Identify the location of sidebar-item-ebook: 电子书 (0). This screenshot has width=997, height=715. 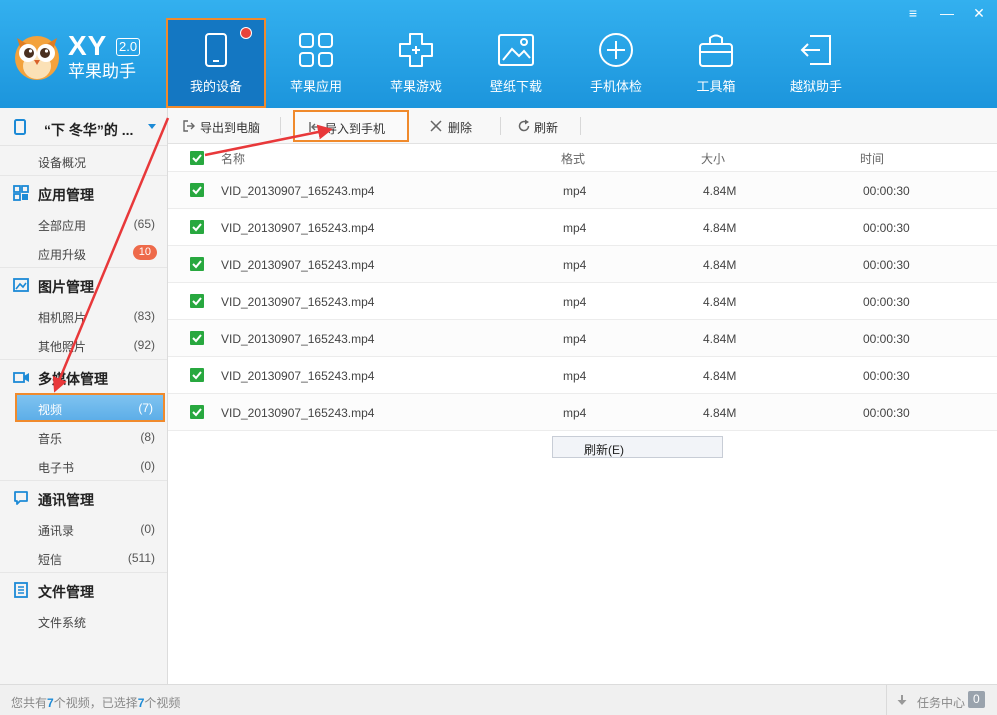
(83, 465).